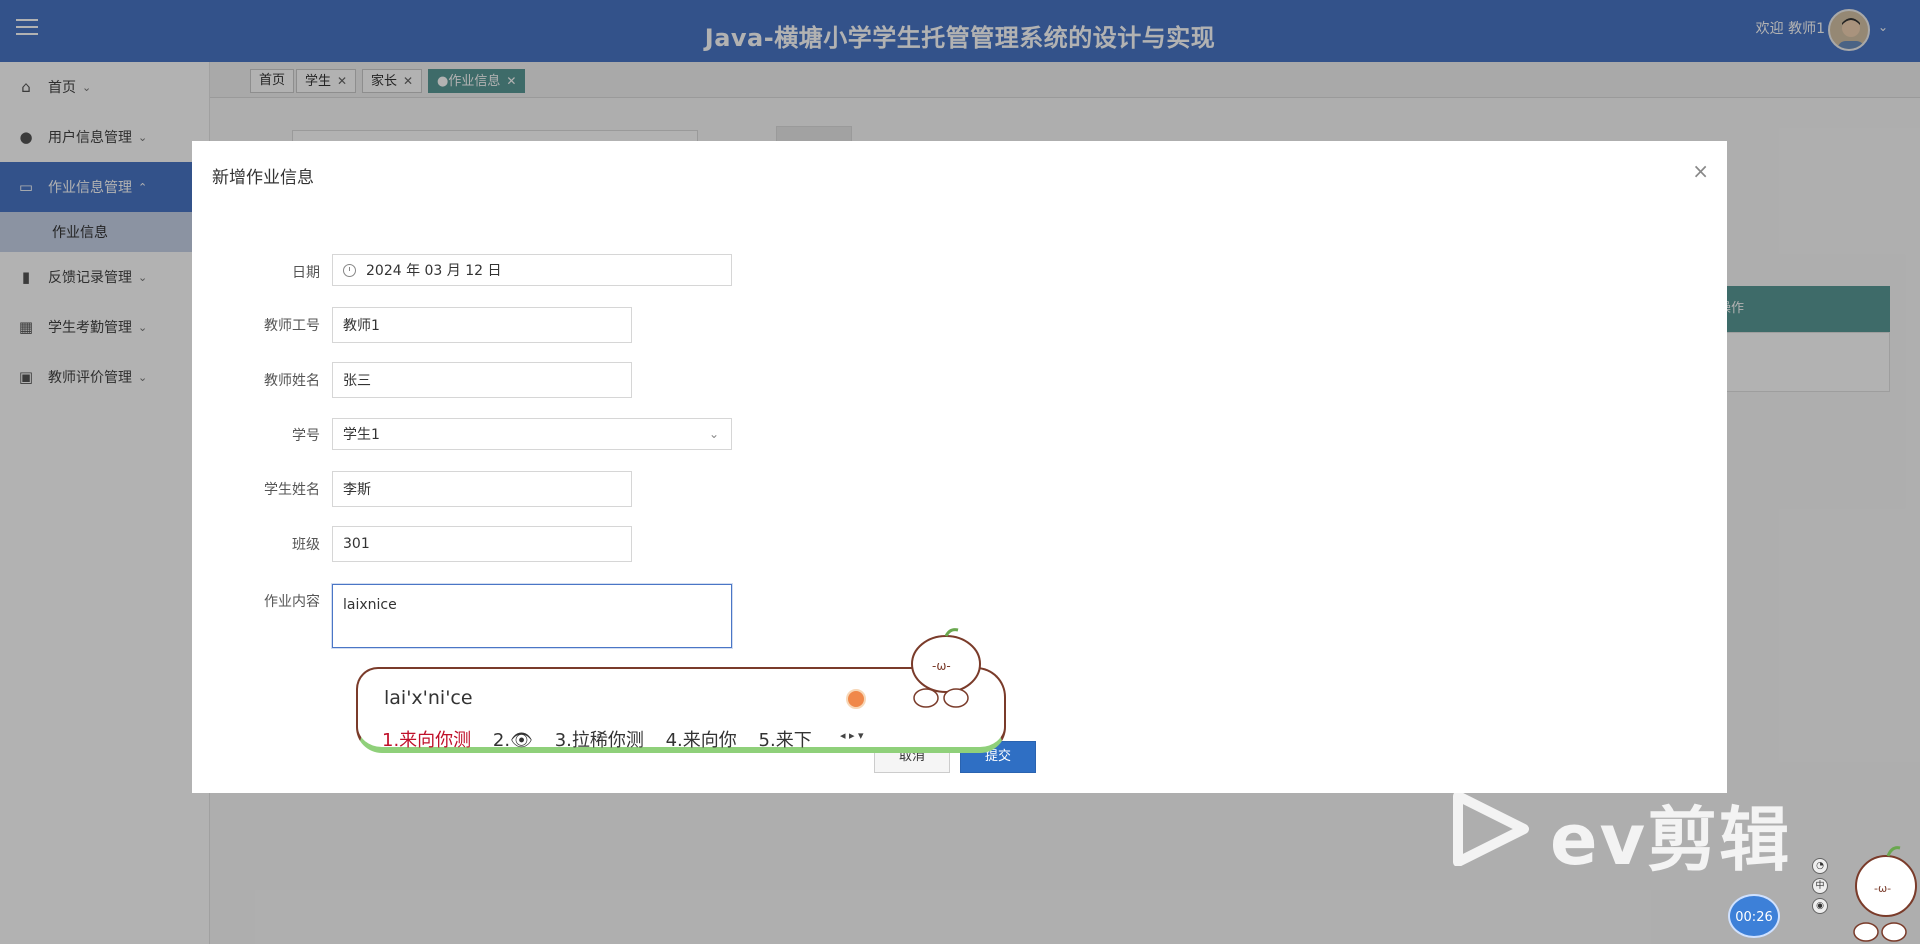 This screenshot has width=1920, height=944. I want to click on teacher-id-input: 教师1, so click(482, 325).